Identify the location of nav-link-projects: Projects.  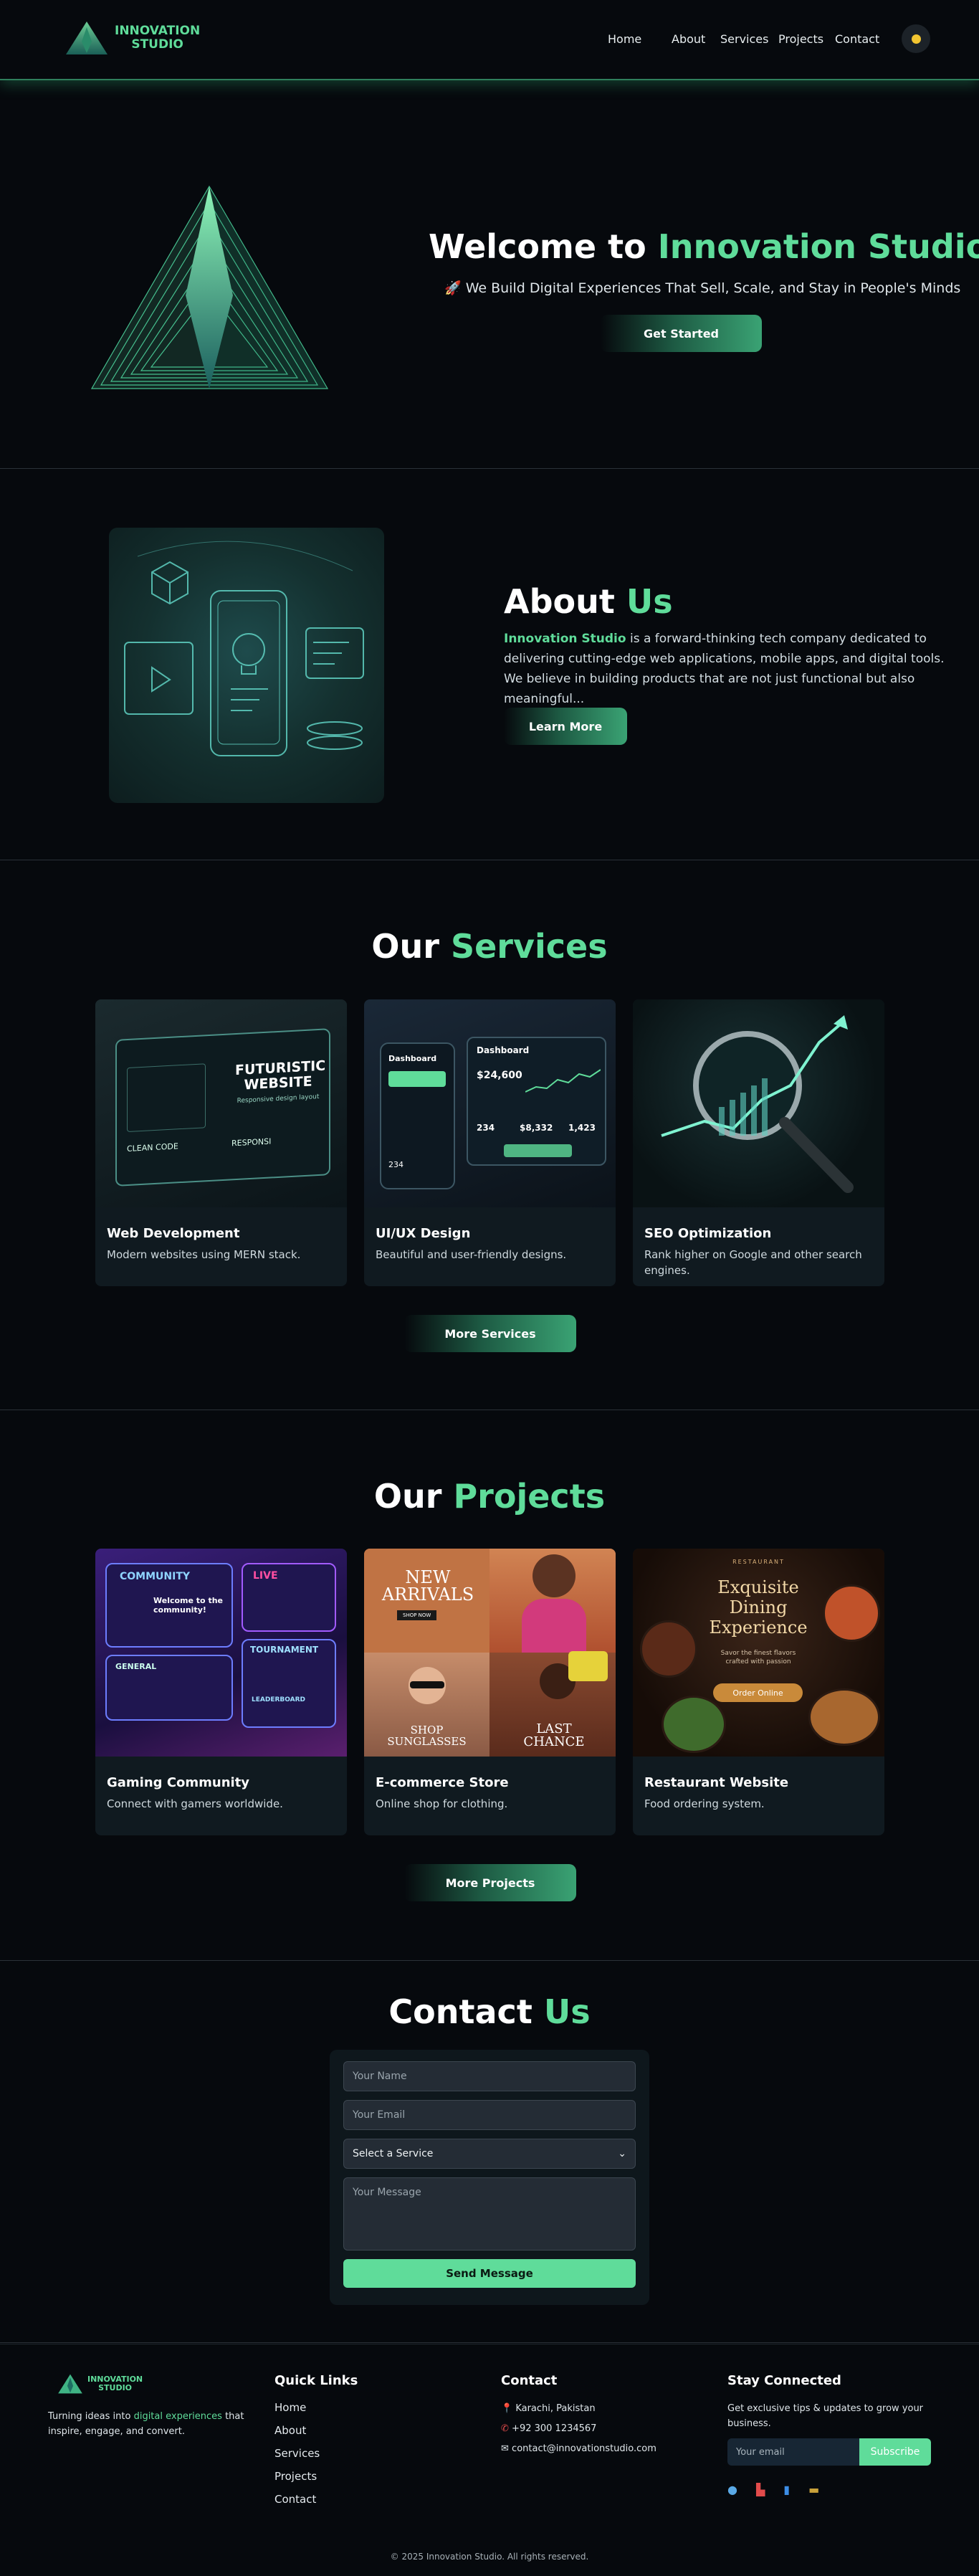
(800, 39).